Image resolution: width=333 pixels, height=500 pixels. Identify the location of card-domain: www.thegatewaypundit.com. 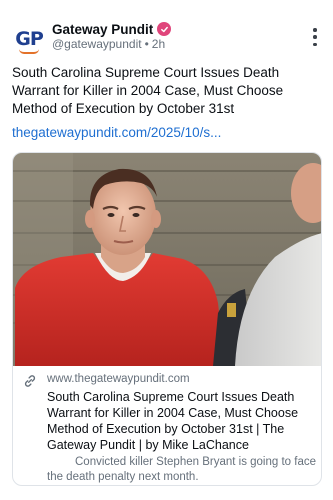
(118, 379).